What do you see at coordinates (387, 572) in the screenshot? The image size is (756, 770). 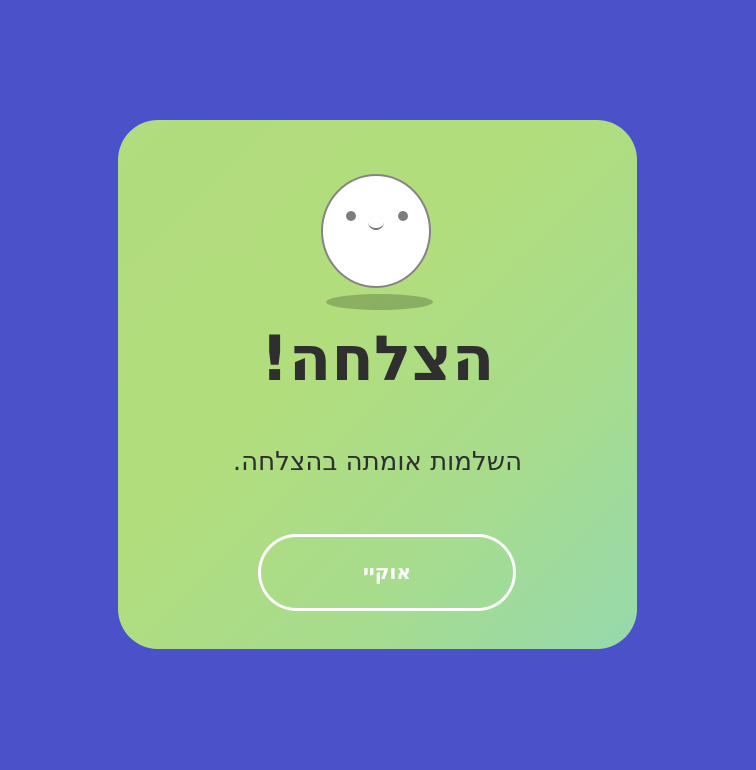 I see `ok-button: אוקיי` at bounding box center [387, 572].